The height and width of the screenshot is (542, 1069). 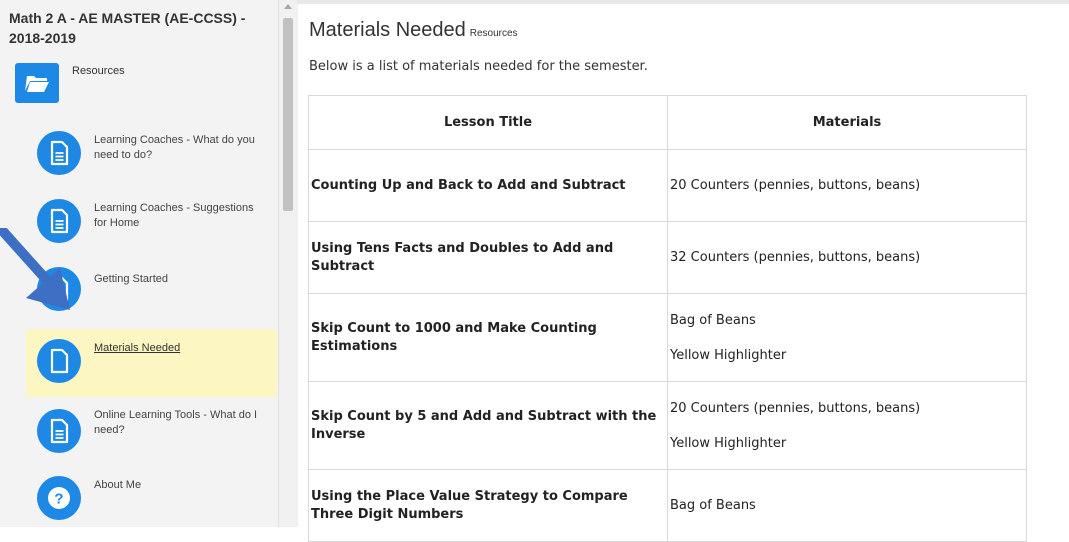 I want to click on sidebar-item-about-me: ? About Me, so click(x=151, y=499).